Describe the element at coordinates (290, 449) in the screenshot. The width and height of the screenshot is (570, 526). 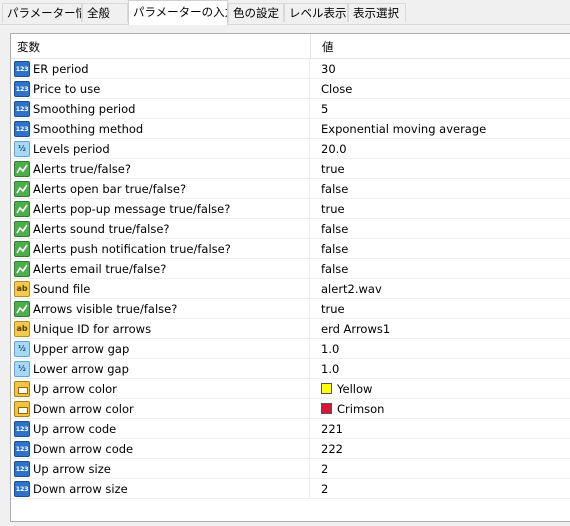
I see `table-row: 123 Down arrow code 222` at that location.